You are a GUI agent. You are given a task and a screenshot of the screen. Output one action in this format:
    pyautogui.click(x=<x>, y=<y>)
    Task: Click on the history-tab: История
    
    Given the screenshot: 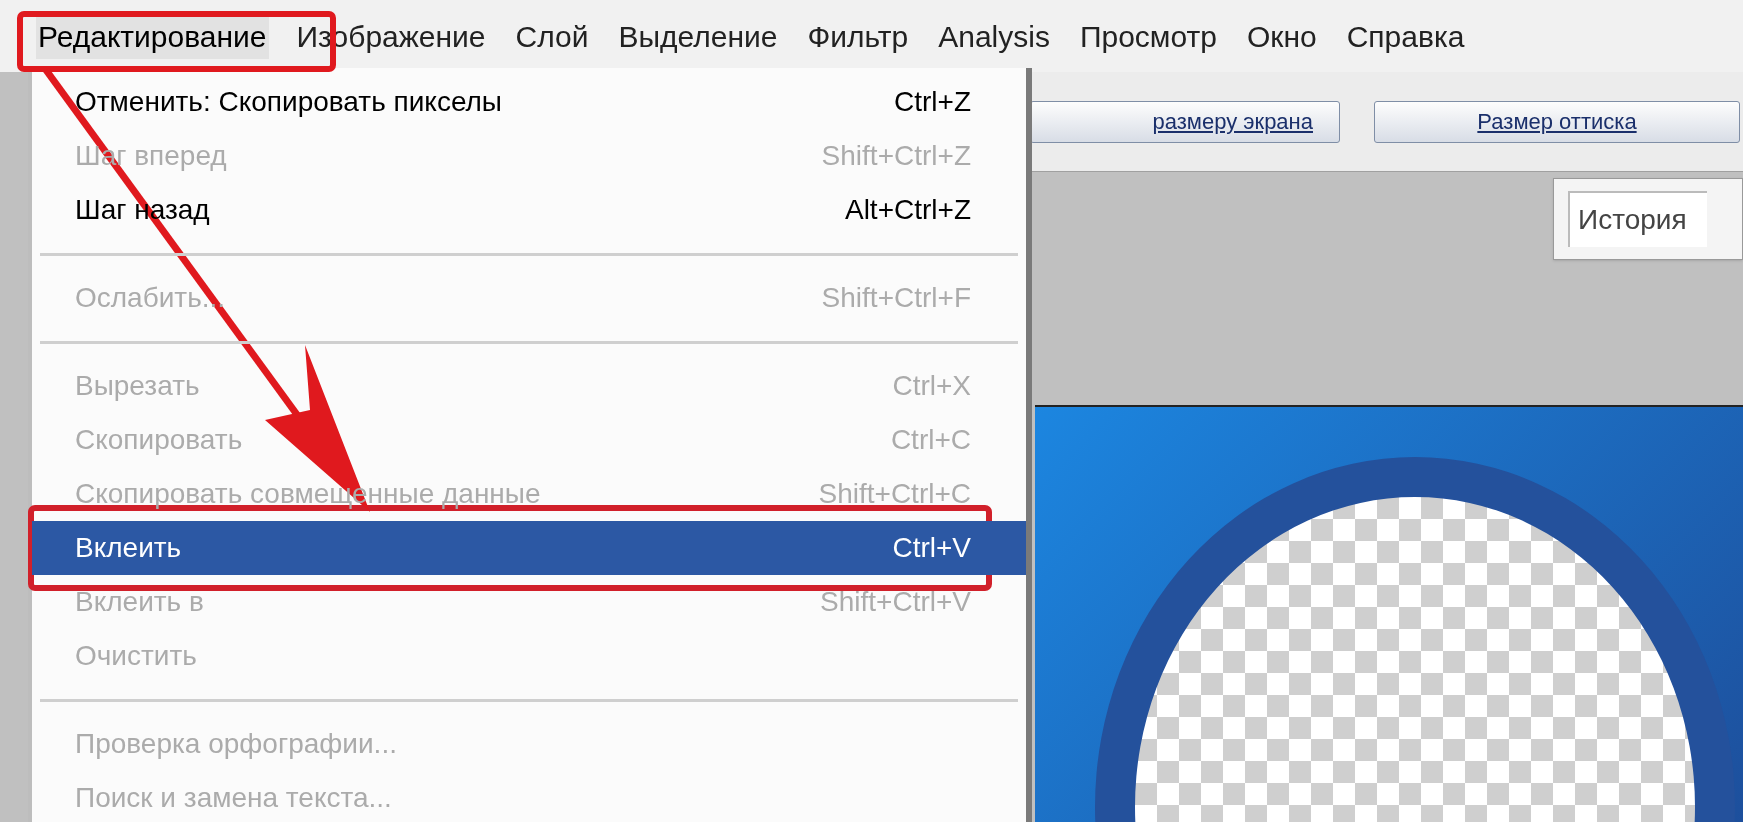 What is the action you would take?
    pyautogui.click(x=1637, y=219)
    